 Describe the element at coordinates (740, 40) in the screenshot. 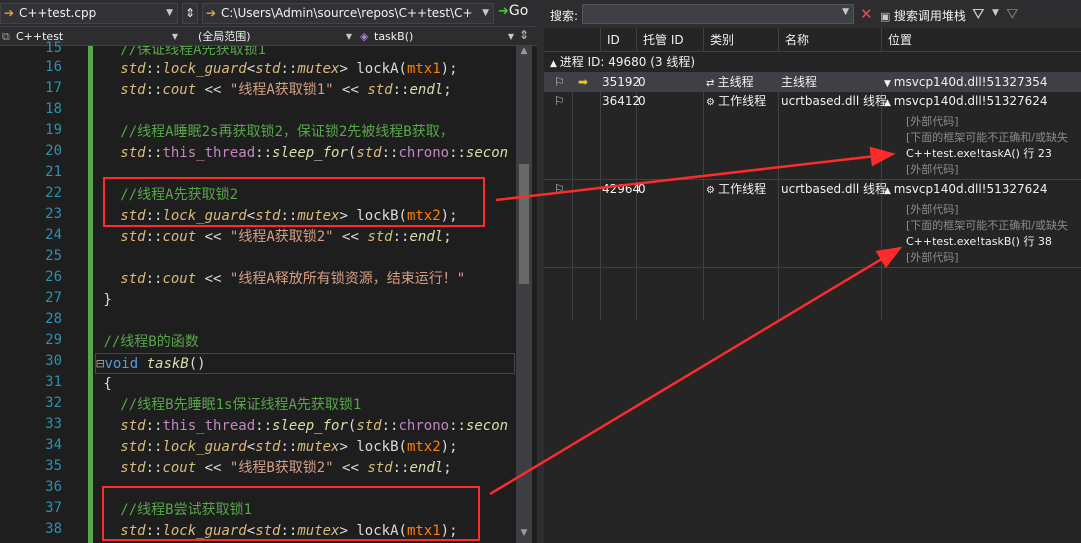

I see `header-category: 类别` at that location.